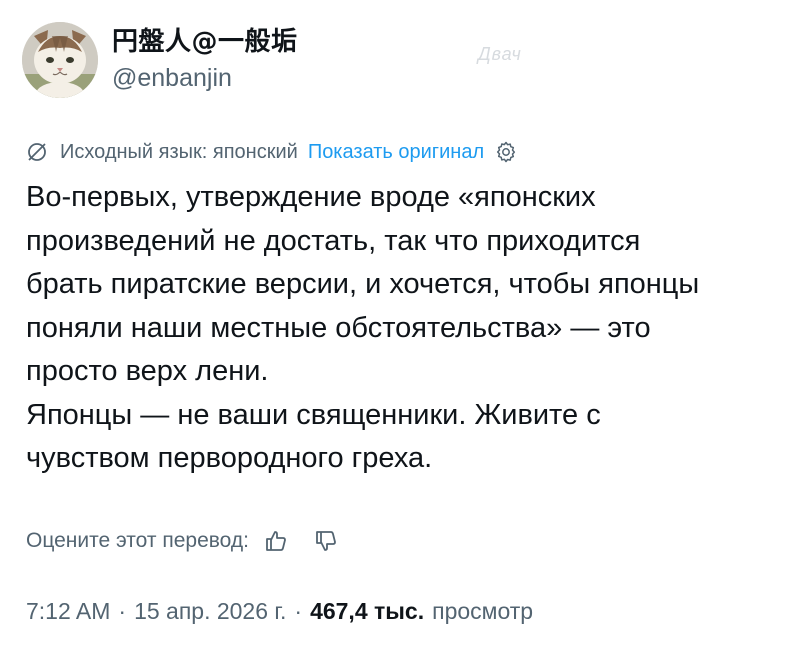 The height and width of the screenshot is (648, 800). I want to click on cat-avatar-icon, so click(60, 60).